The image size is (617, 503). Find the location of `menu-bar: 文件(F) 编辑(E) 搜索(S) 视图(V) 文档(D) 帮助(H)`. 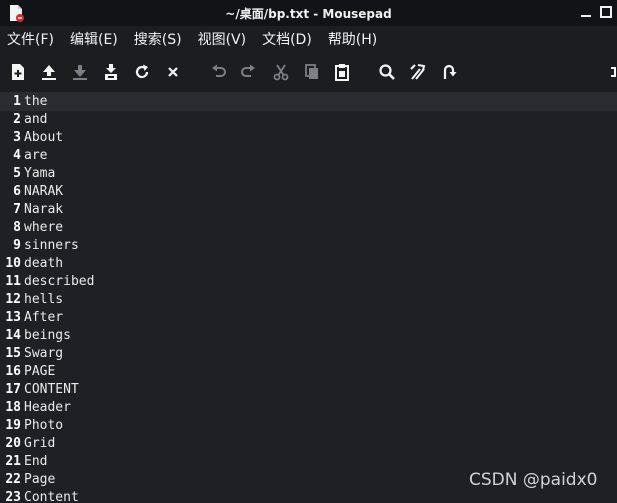

menu-bar: 文件(F) 编辑(E) 搜索(S) 视图(V) 文档(D) 帮助(H) is located at coordinates (308, 39).